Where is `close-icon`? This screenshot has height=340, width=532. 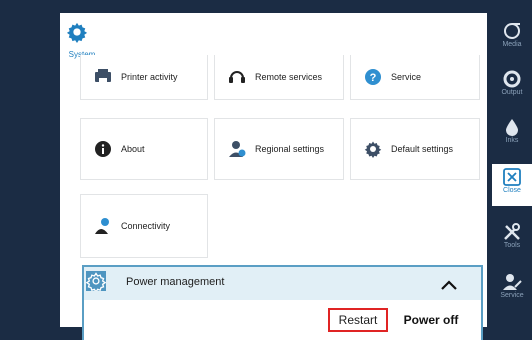
close-icon is located at coordinates (512, 177).